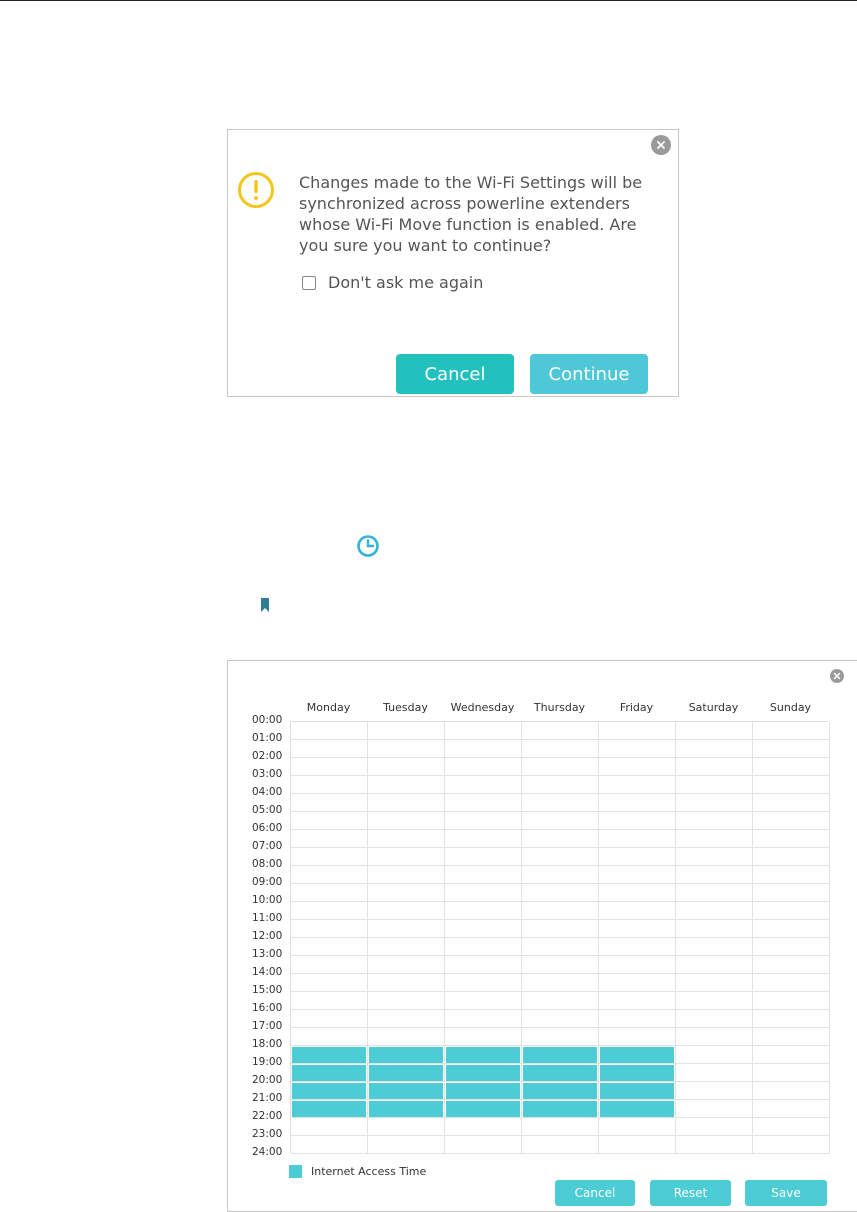  What do you see at coordinates (267, 972) in the screenshot?
I see `hour-label: 14:00` at bounding box center [267, 972].